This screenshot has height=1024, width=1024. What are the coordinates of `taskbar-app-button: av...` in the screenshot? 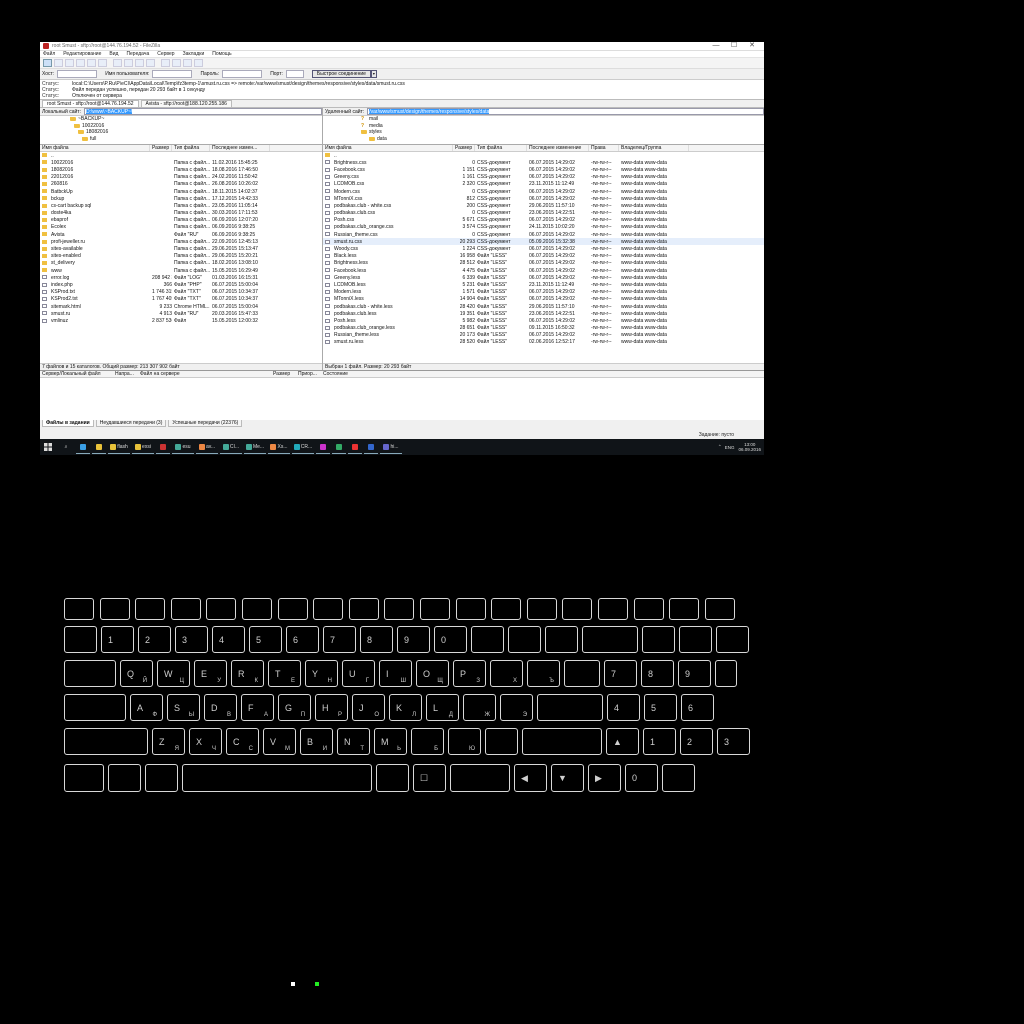 It's located at (207, 447).